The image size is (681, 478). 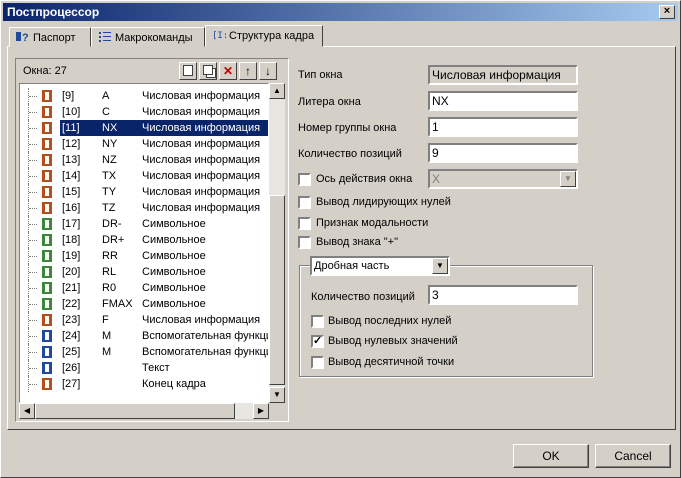 I want to click on copy-icon, so click(x=208, y=70).